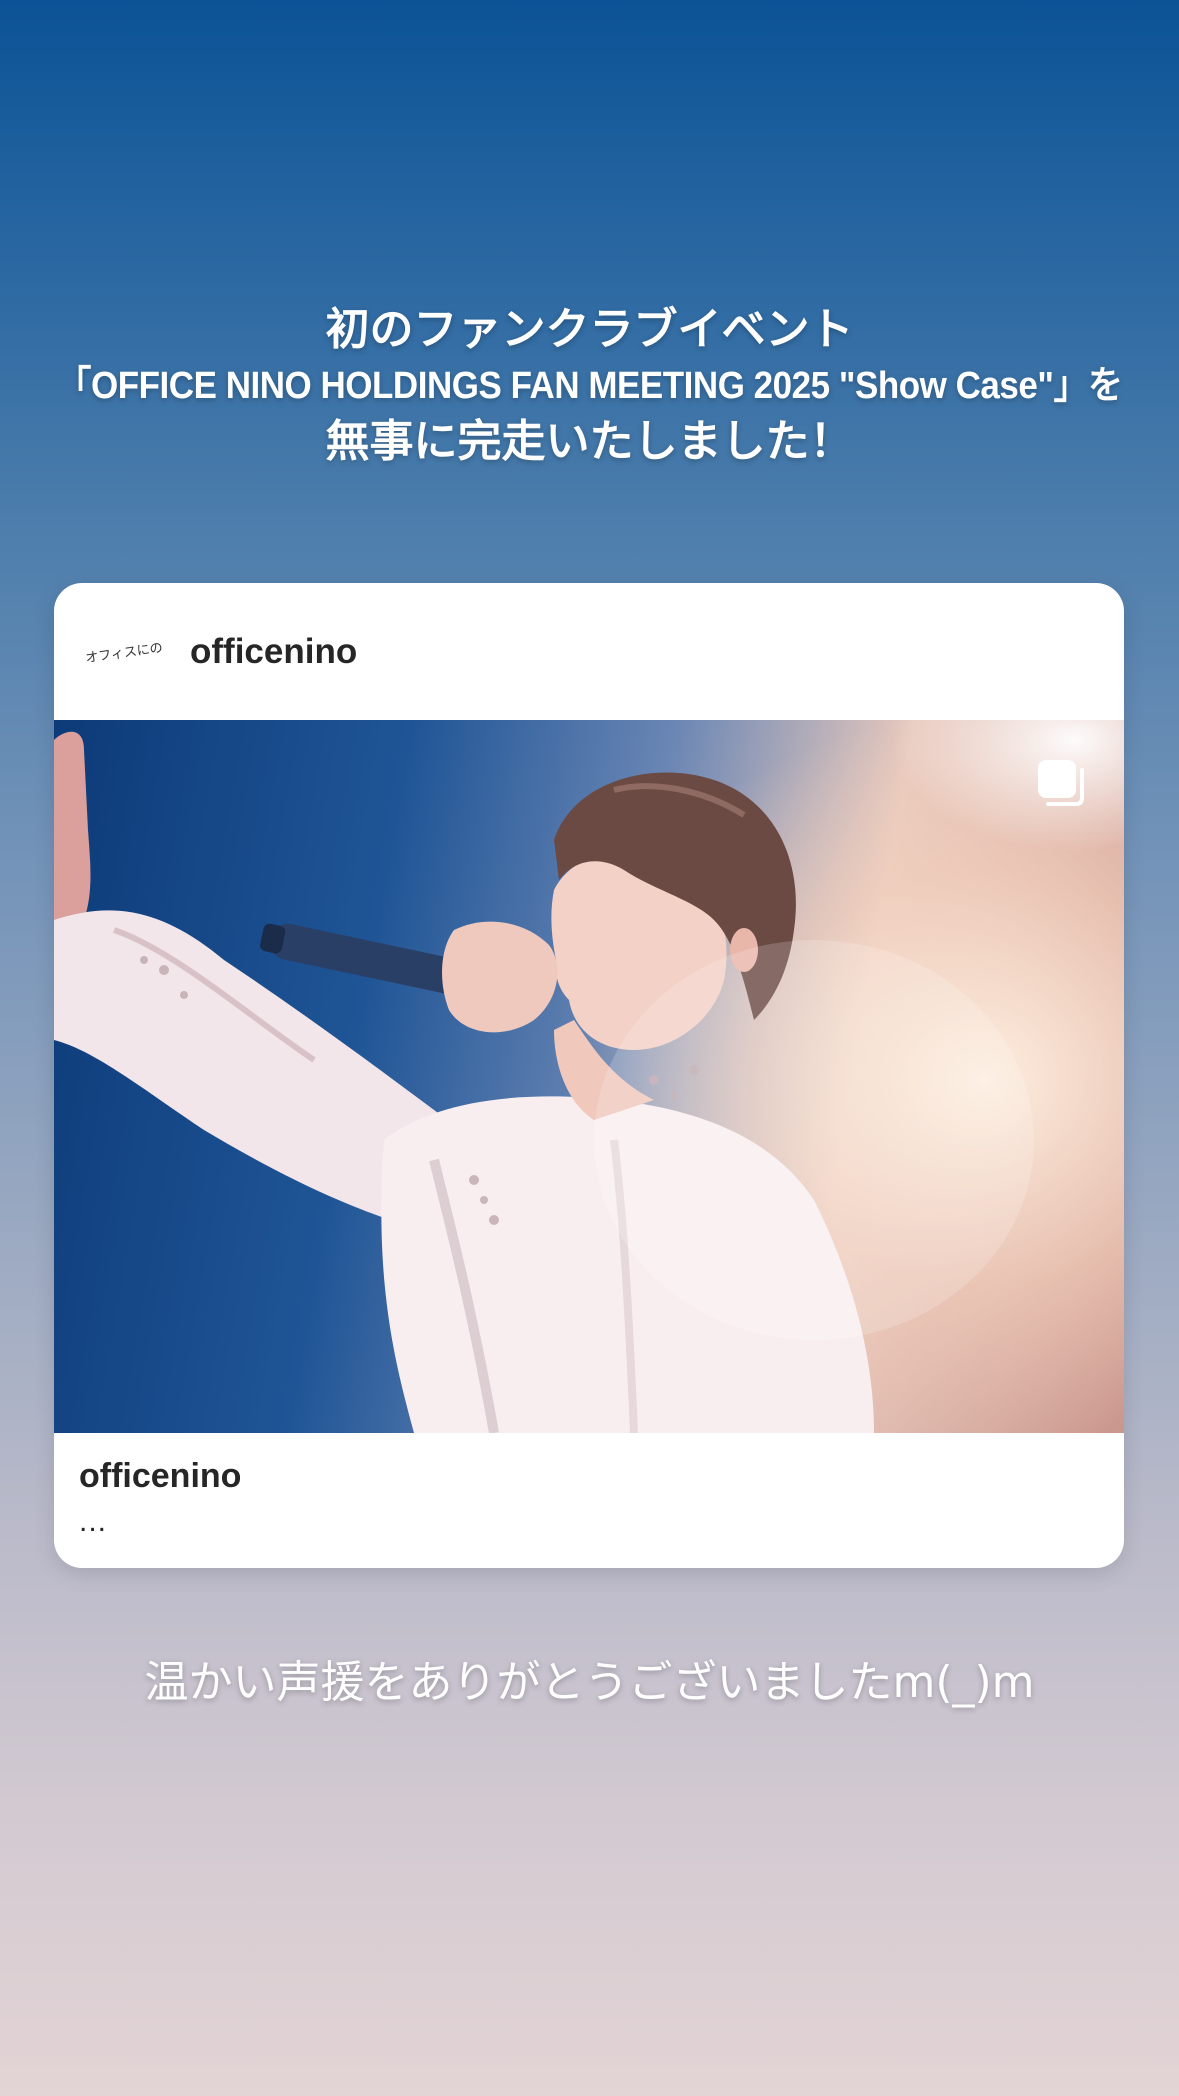 This screenshot has width=1179, height=2096. Describe the element at coordinates (1061, 783) in the screenshot. I see `carousel-multiple-icon` at that location.